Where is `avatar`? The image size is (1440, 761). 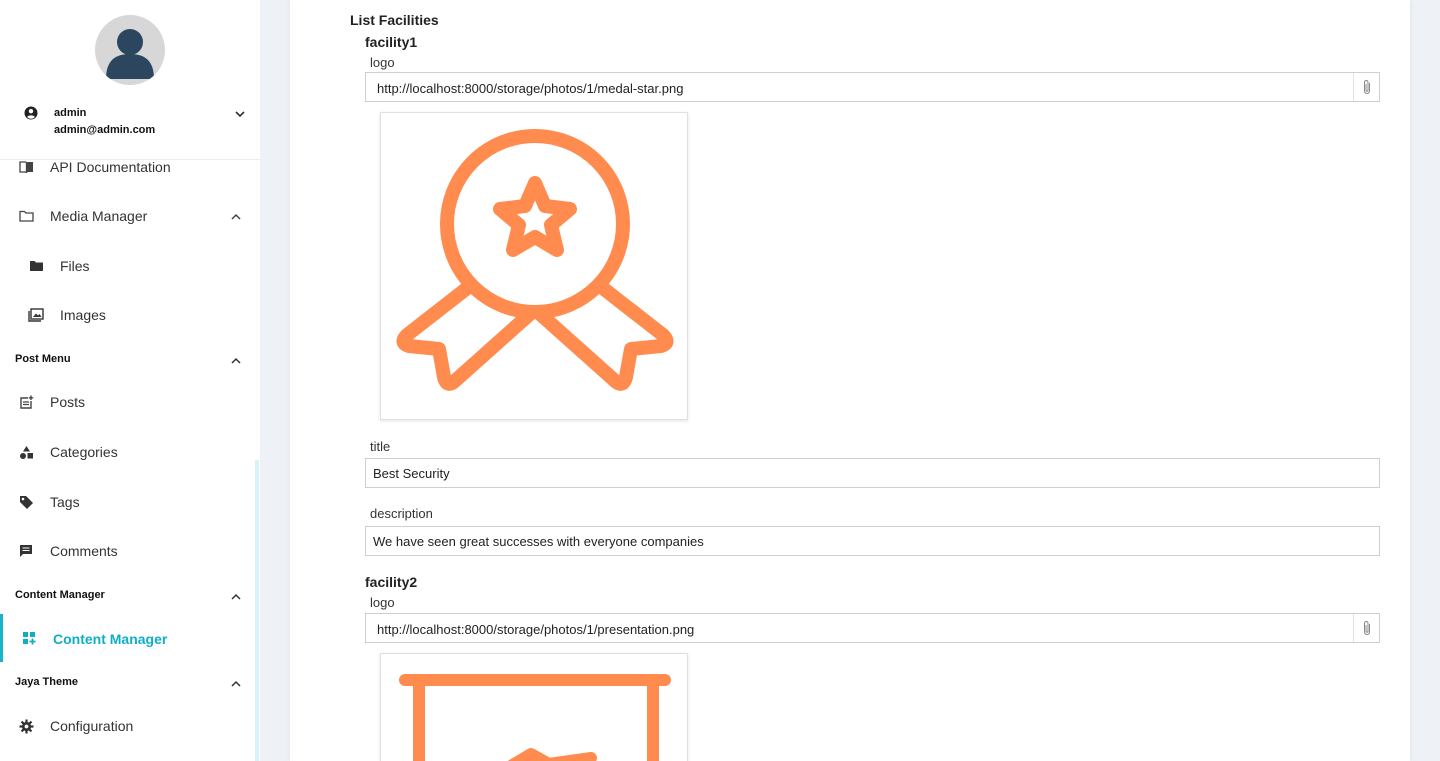
avatar is located at coordinates (130, 50).